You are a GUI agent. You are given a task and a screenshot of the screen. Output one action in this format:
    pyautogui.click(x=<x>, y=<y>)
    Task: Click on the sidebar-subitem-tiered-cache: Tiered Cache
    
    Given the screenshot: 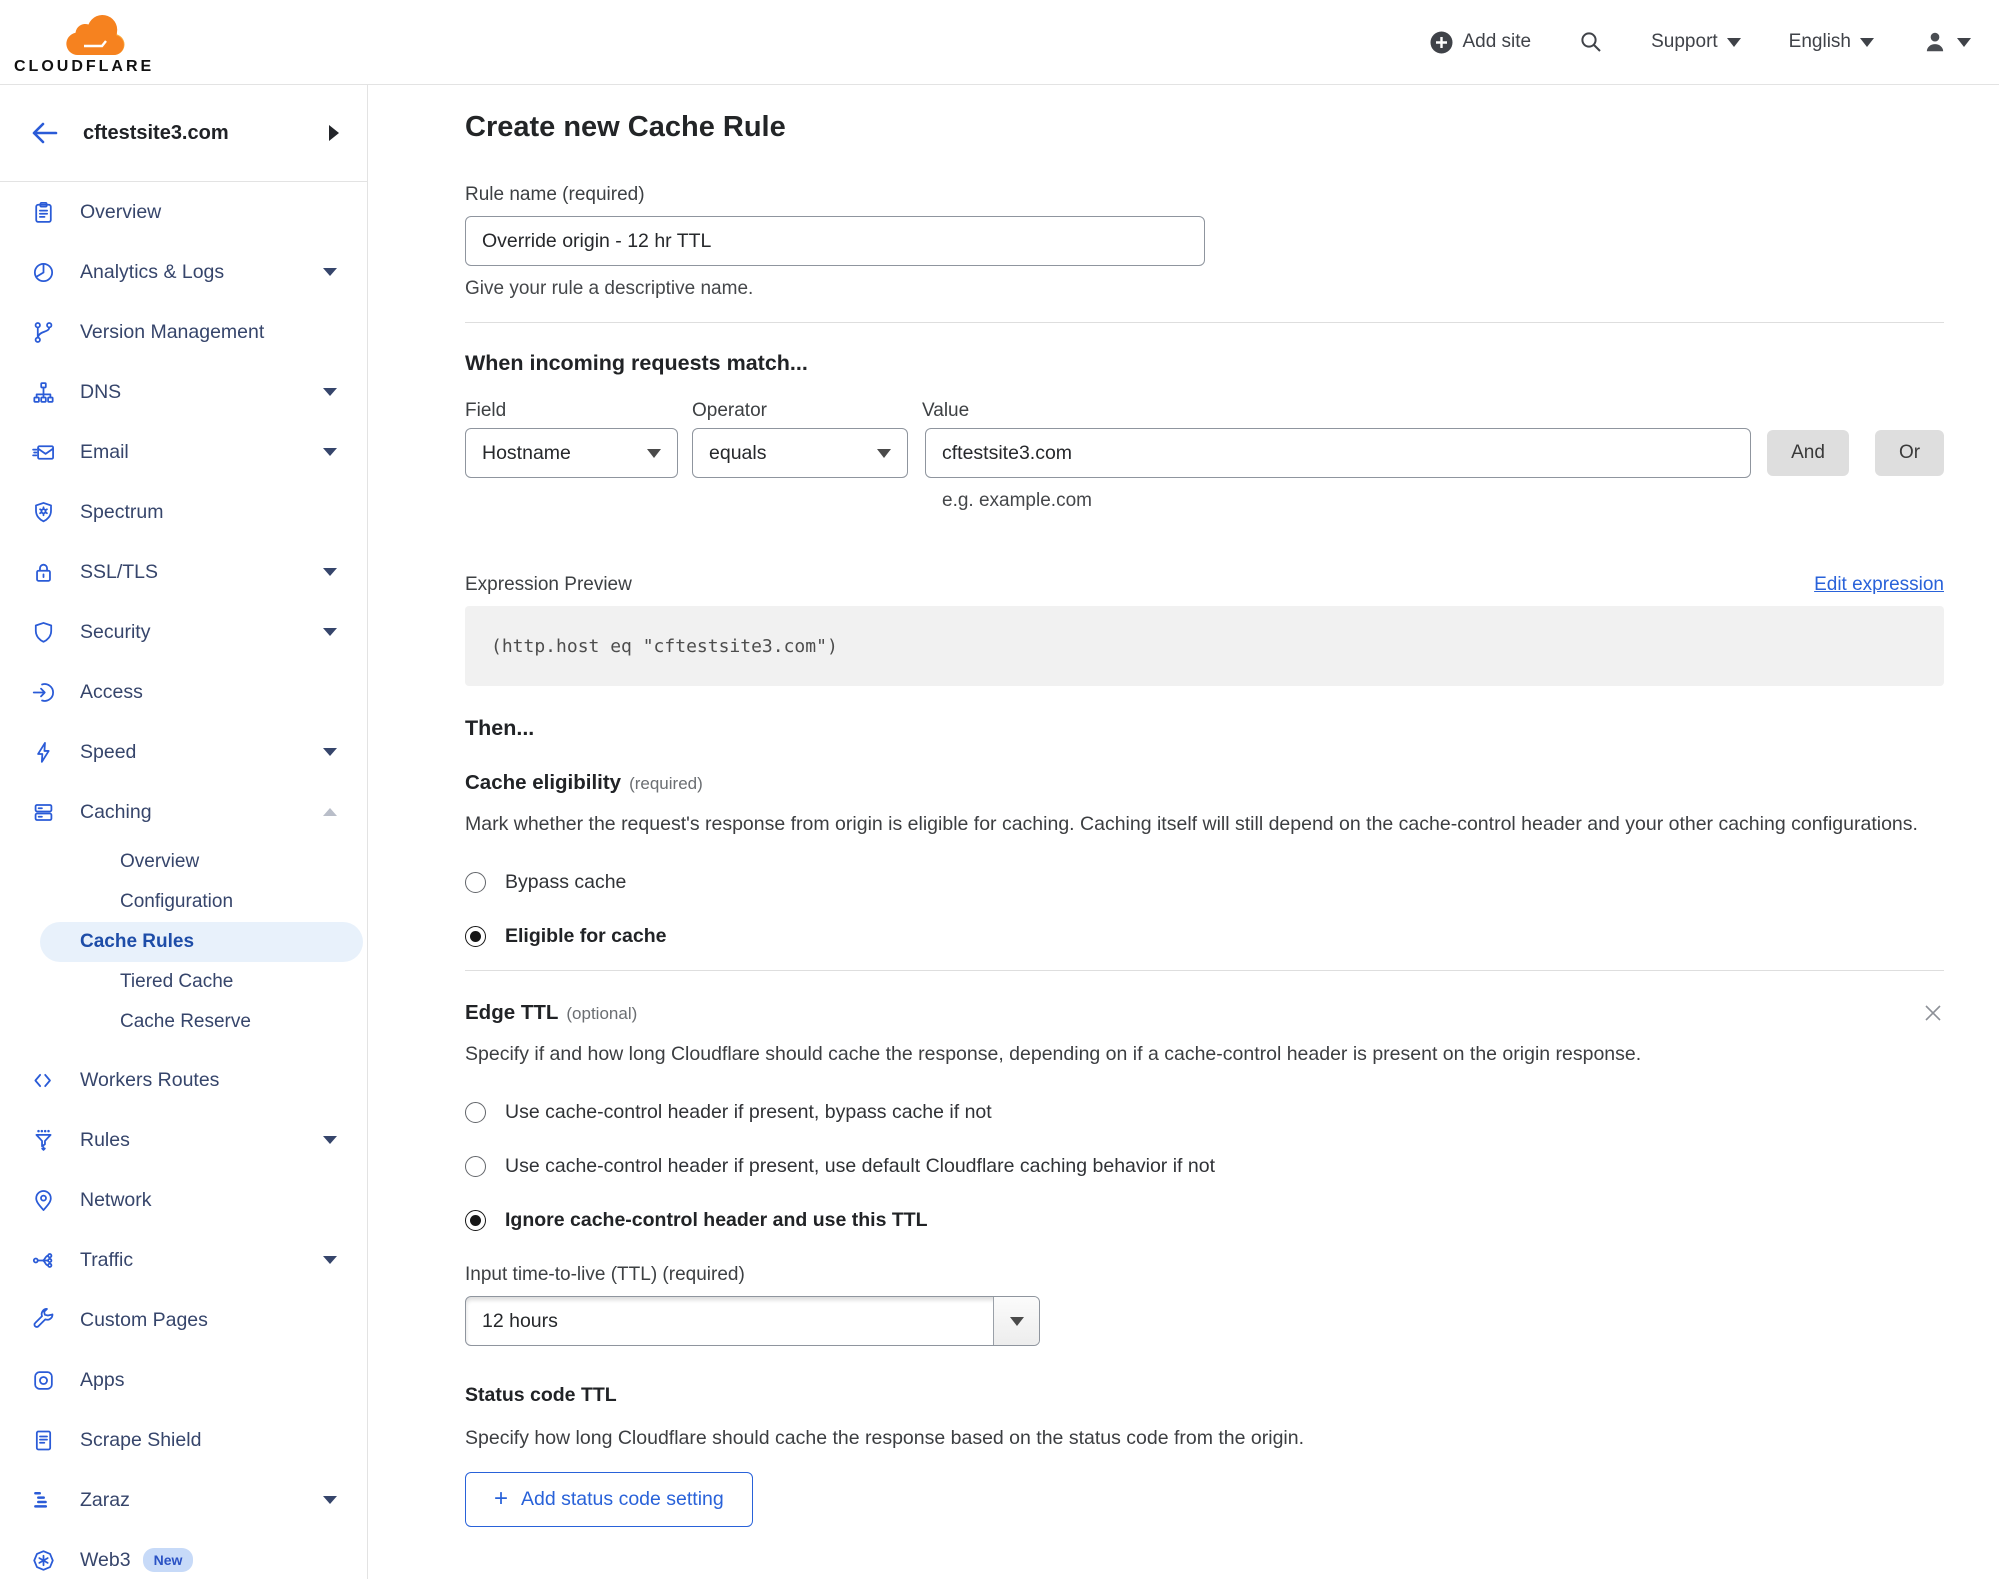 What is the action you would take?
    pyautogui.click(x=201, y=982)
    